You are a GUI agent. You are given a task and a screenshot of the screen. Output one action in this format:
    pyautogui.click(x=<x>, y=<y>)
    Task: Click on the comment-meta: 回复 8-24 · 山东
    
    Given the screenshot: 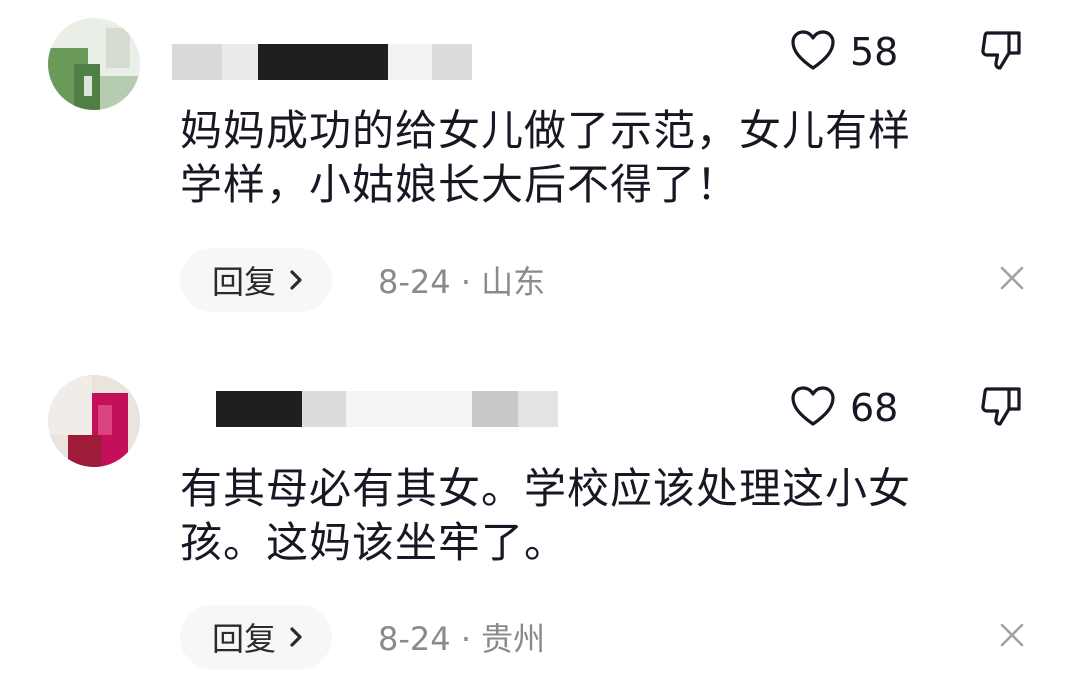 What is the action you would take?
    pyautogui.click(x=362, y=280)
    